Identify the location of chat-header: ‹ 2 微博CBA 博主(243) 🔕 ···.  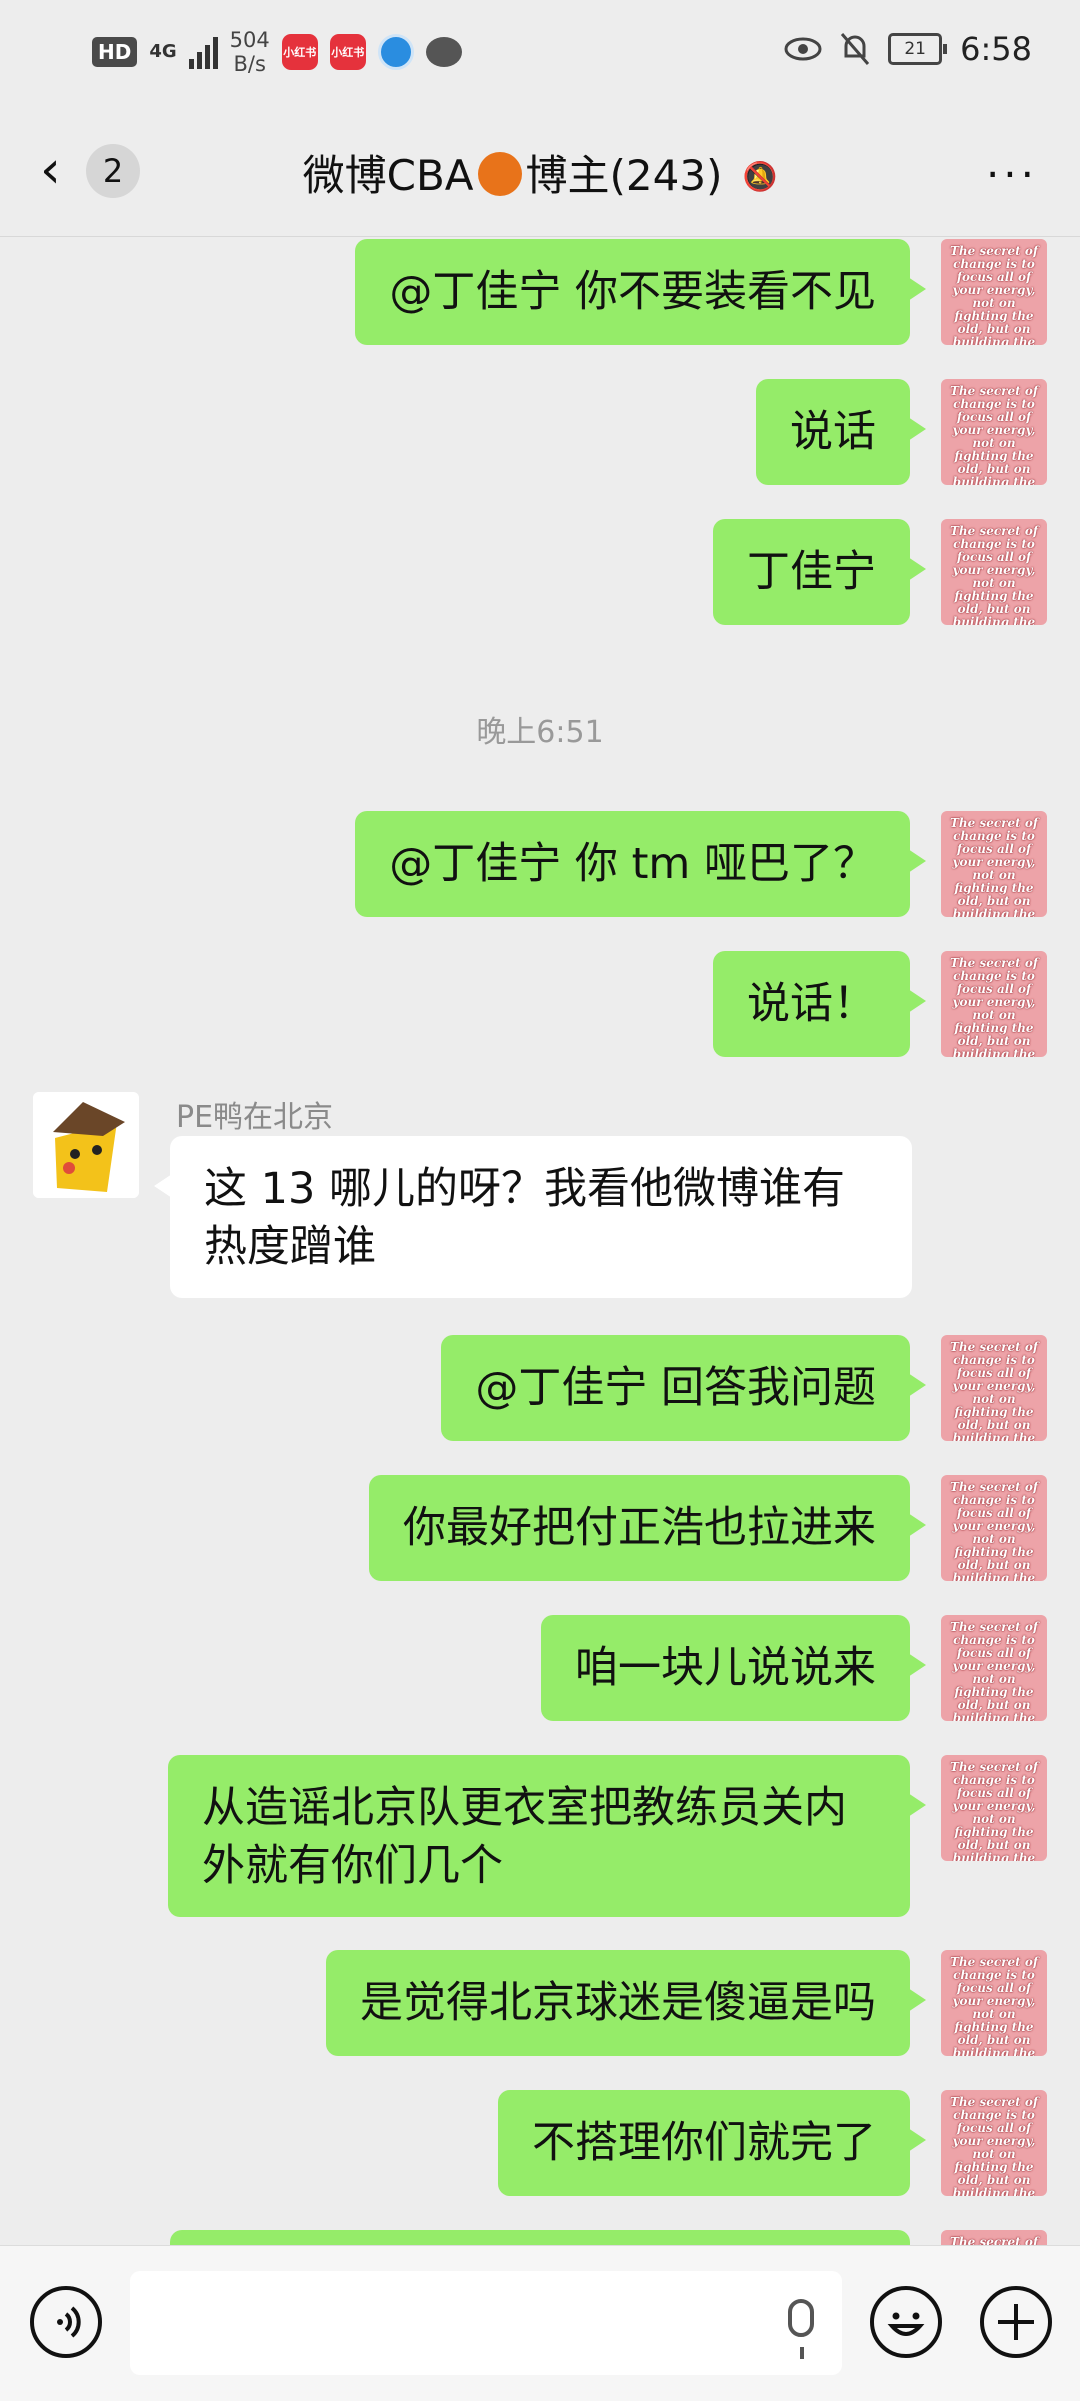
(540, 171).